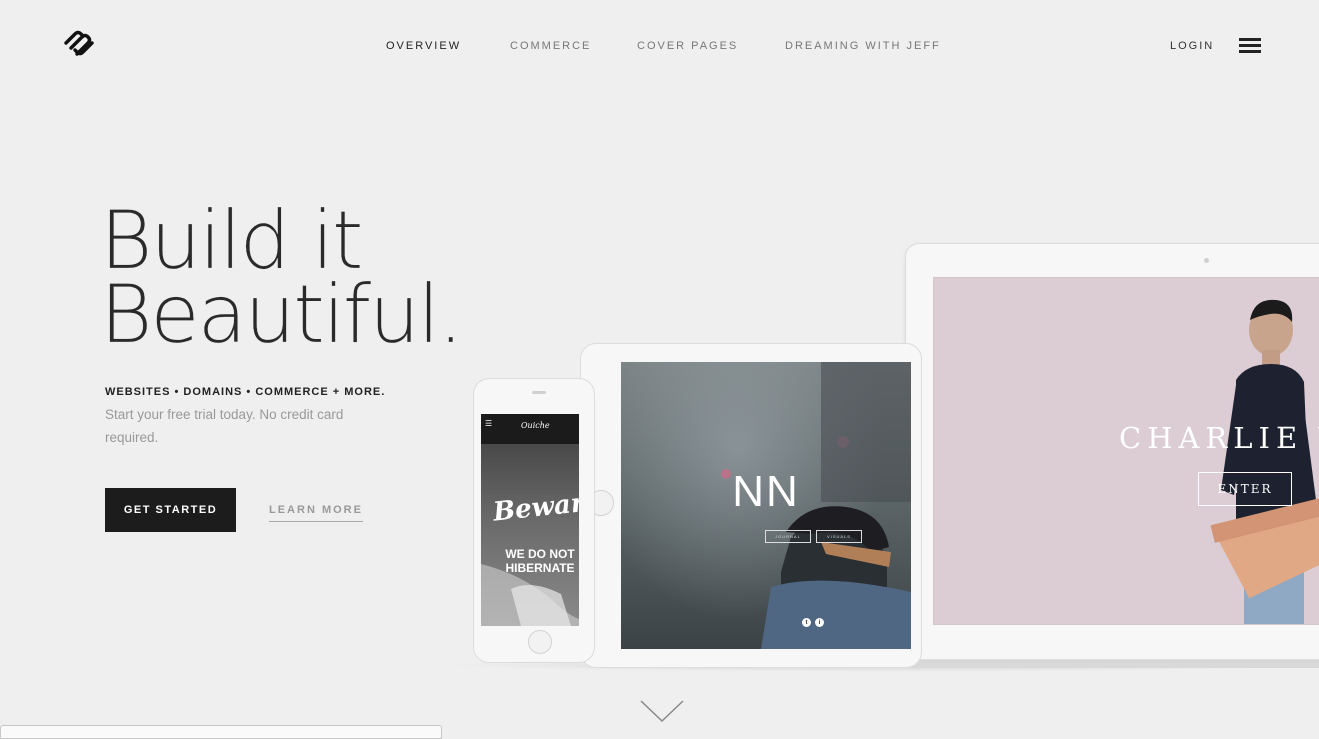 Image resolution: width=1319 pixels, height=739 pixels. I want to click on hero-headline: Build it Beautiful., so click(282, 277).